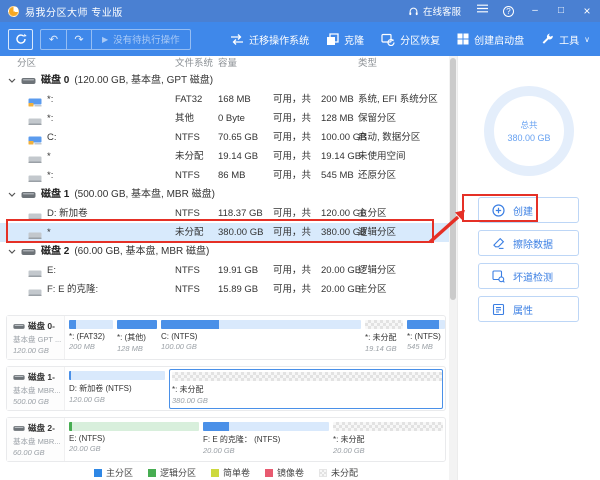 Image resolution: width=600 pixels, height=480 pixels. What do you see at coordinates (529, 125) in the screenshot?
I see `donut-label: 总共` at bounding box center [529, 125].